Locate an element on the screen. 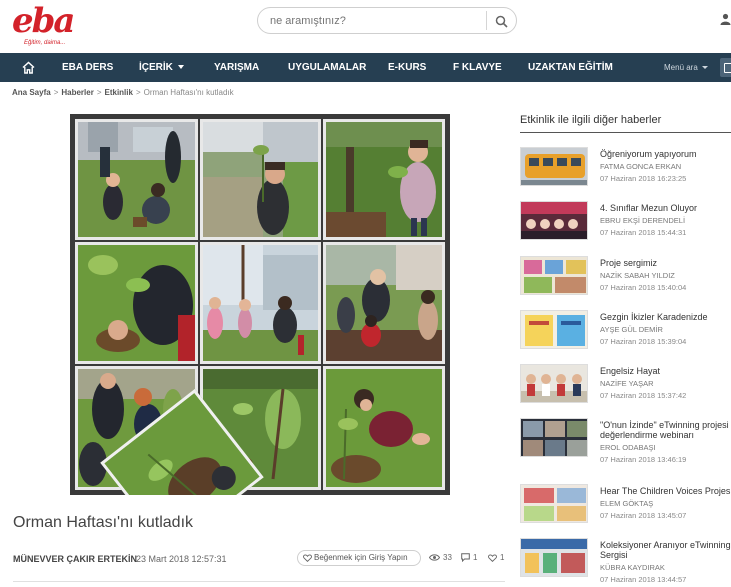 This screenshot has height=587, width=731. related-news-headline: Öğreniyorum yapıyorum is located at coordinates (648, 154).